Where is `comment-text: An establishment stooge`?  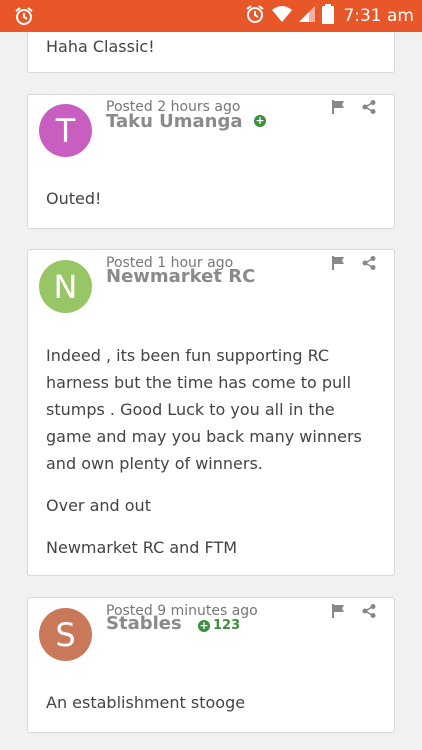
comment-text: An establishment stooge is located at coordinates (146, 702).